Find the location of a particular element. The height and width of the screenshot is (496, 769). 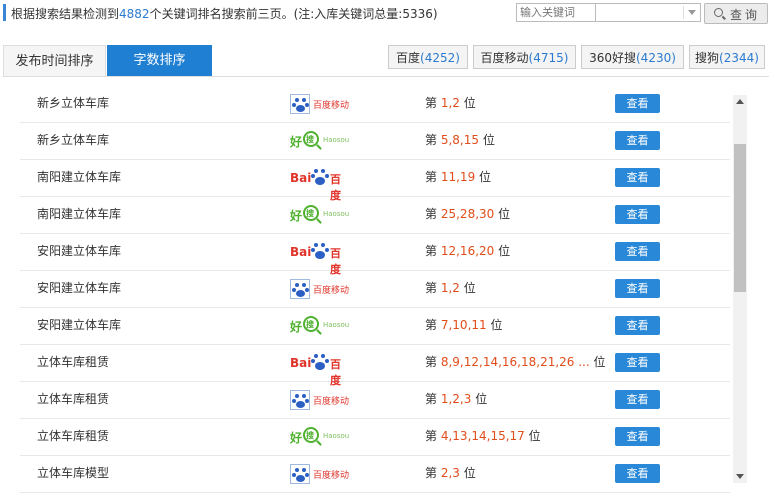

engine-baidu-mobile-button: 百度移动(4715) is located at coordinates (524, 57).